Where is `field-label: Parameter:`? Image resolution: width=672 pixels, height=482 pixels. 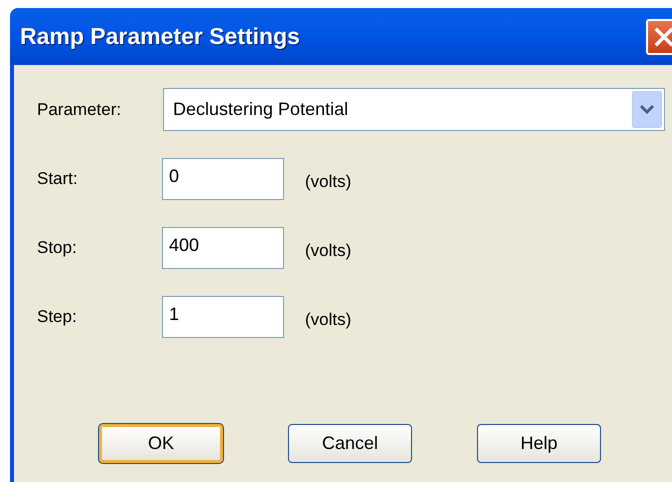 field-label: Parameter: is located at coordinates (79, 109).